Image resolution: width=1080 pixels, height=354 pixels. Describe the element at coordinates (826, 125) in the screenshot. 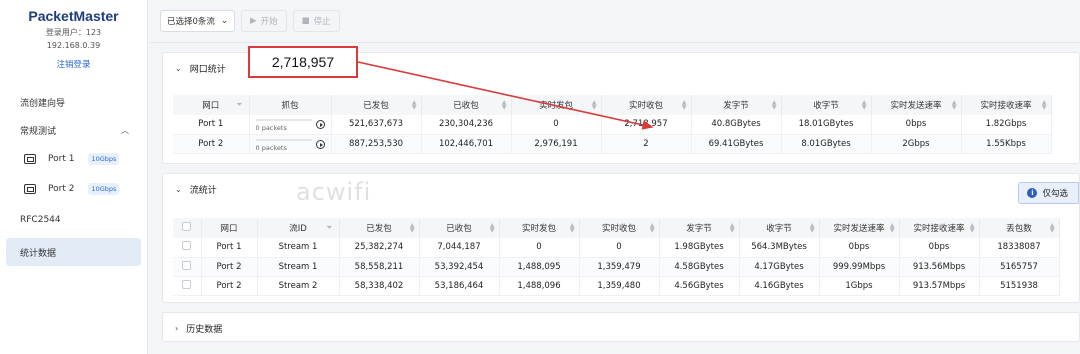

I see `cell-rx-bytes: 18.01GBytes` at that location.